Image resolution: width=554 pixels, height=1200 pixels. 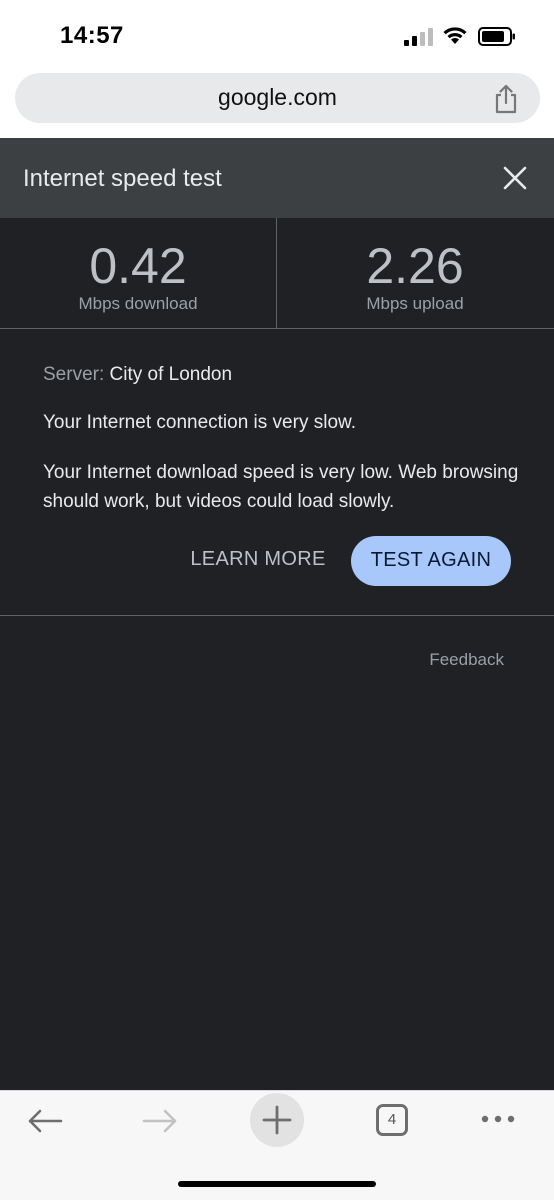 I want to click on home-indicator, so click(x=277, y=1184).